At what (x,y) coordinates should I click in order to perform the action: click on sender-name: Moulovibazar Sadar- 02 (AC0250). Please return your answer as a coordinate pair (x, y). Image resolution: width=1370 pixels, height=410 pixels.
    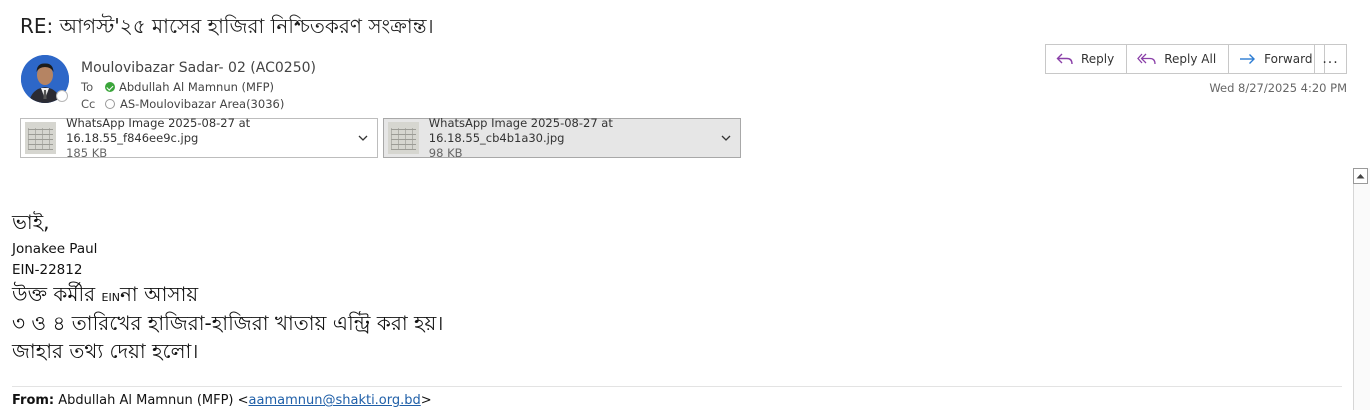
    Looking at the image, I should click on (198, 68).